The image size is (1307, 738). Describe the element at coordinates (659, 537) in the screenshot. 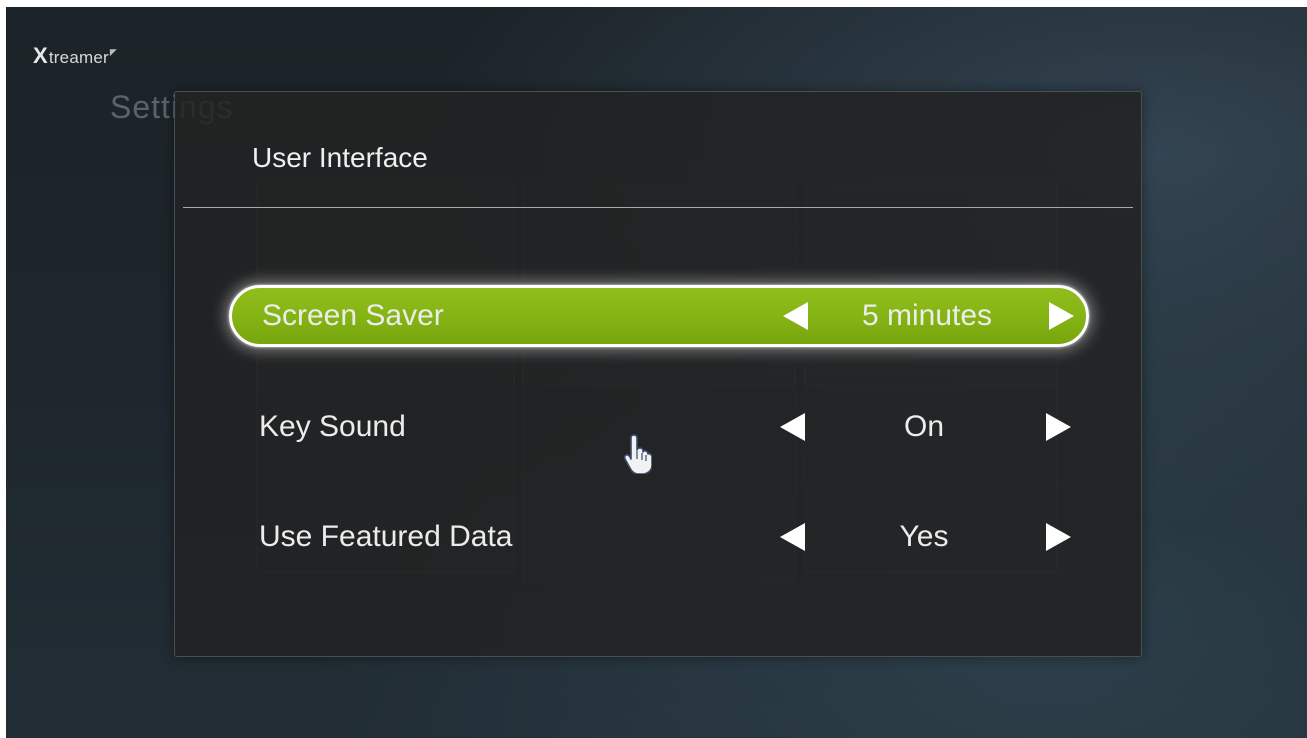

I see `setting-row-use-featured-data: Use Featured Data Yes` at that location.